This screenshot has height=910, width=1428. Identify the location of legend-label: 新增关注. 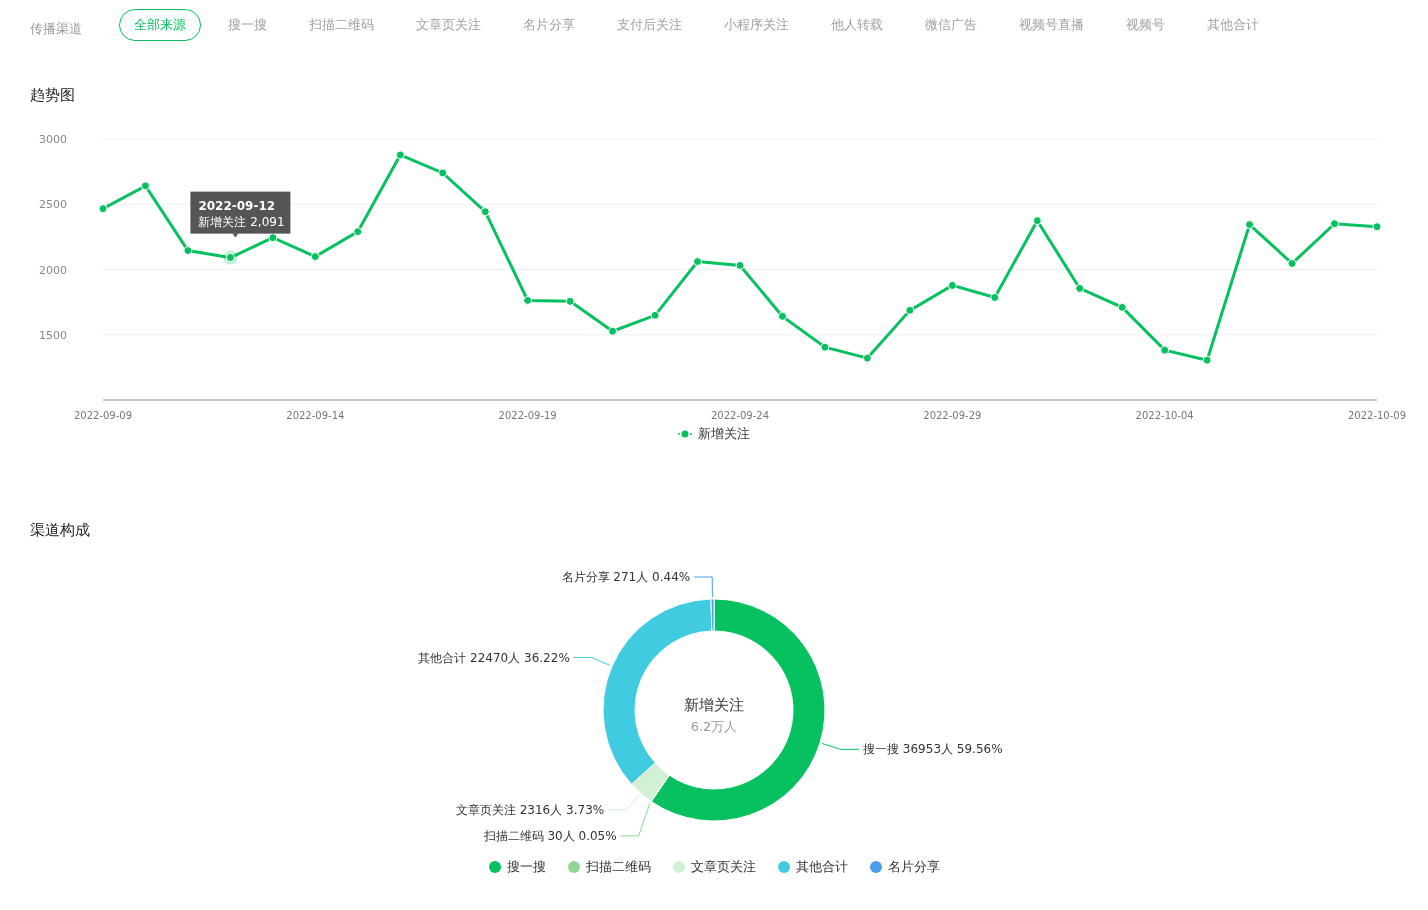
(724, 434).